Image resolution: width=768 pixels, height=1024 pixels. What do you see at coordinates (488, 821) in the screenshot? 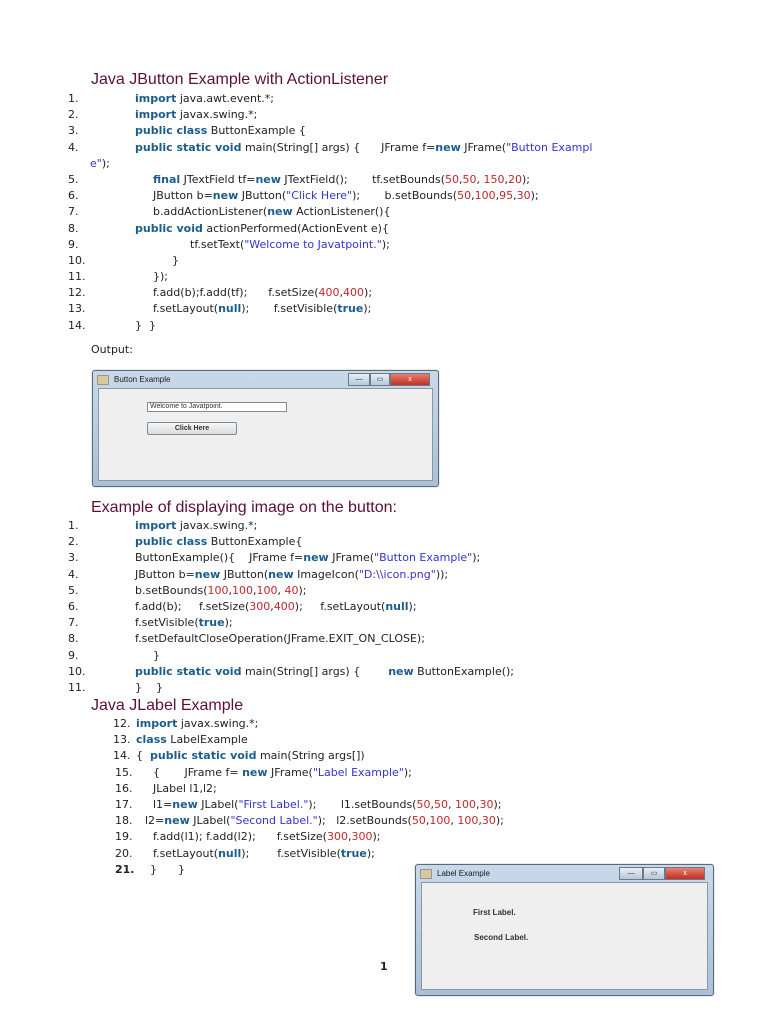
I see `number-token: 30` at bounding box center [488, 821].